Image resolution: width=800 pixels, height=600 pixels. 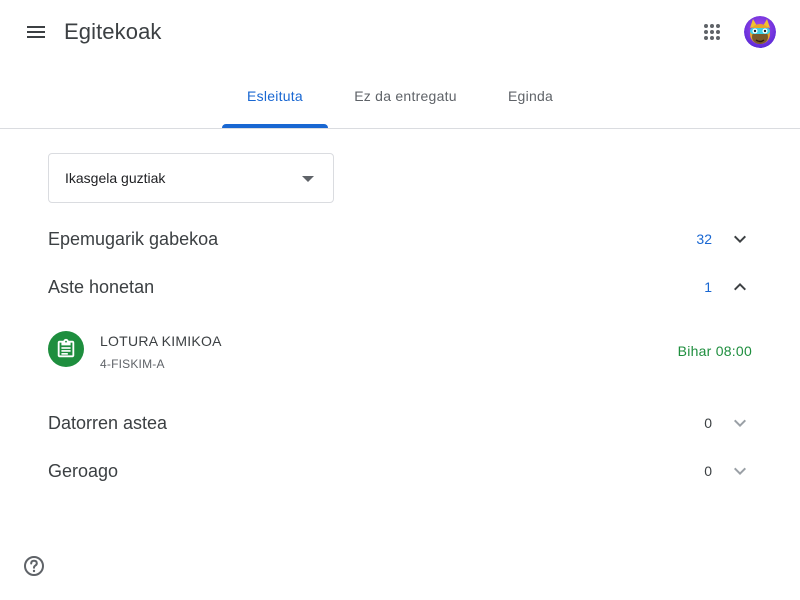 I want to click on tab-bar: Esleituta Ez da entregatu Eginda, so click(x=400, y=96).